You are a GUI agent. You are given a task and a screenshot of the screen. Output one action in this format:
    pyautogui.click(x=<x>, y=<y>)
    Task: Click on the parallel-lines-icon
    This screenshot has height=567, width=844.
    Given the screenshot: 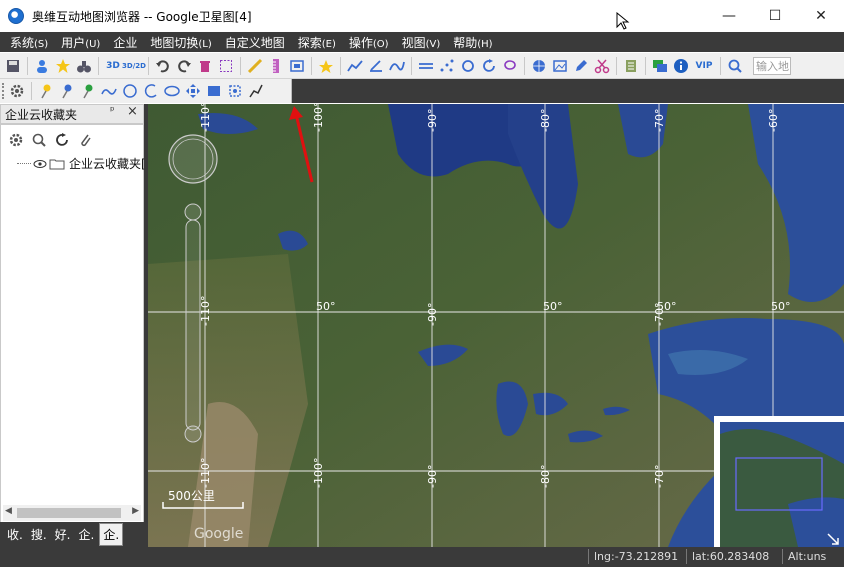 What is the action you would take?
    pyautogui.click(x=426, y=66)
    